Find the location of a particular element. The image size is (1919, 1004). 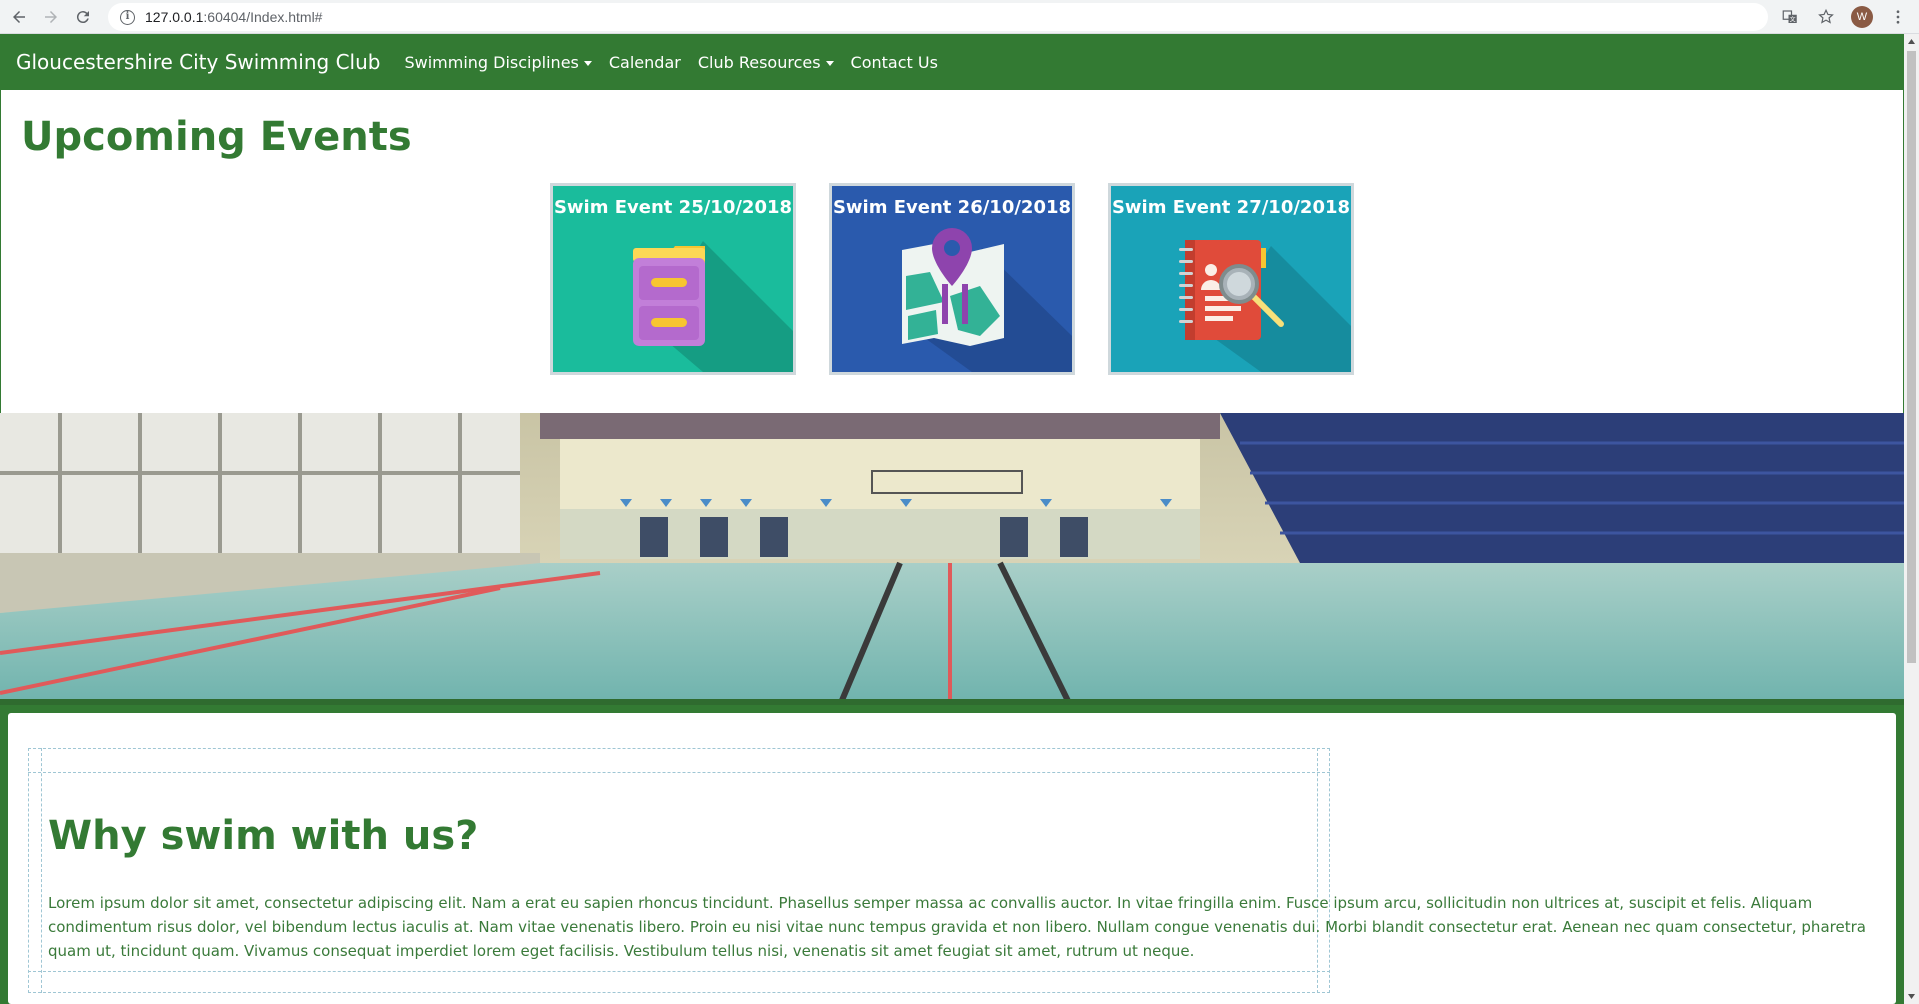

nav-swimming-disciplines: Swimming Disciplines is located at coordinates (498, 62).